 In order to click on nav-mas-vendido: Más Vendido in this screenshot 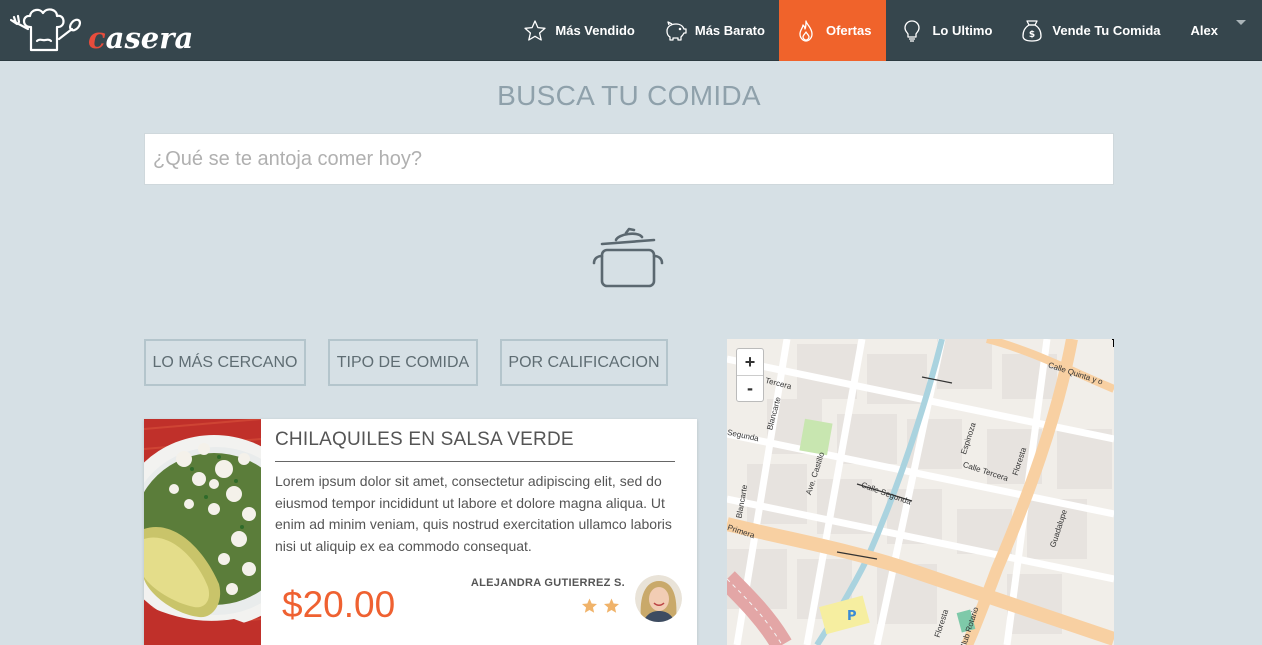, I will do `click(578, 30)`.